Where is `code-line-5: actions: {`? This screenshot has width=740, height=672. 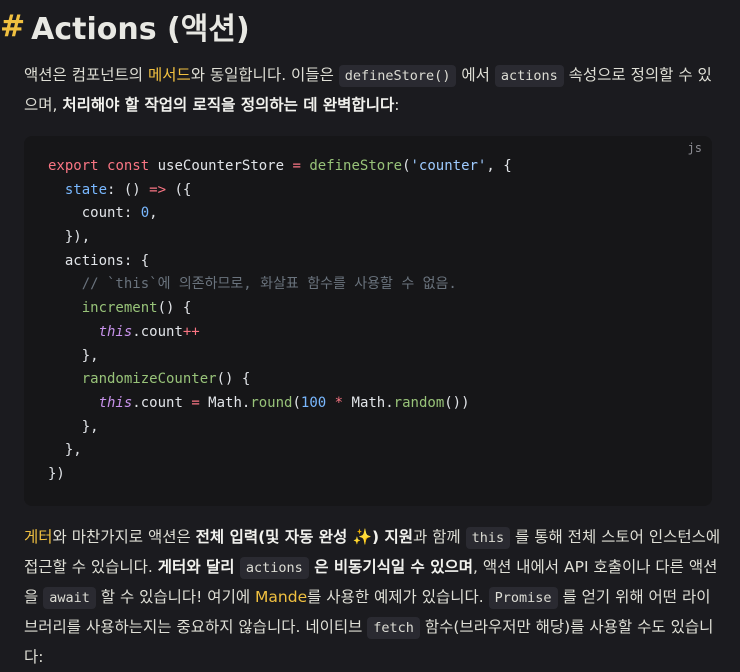
code-line-5: actions: { is located at coordinates (280, 262).